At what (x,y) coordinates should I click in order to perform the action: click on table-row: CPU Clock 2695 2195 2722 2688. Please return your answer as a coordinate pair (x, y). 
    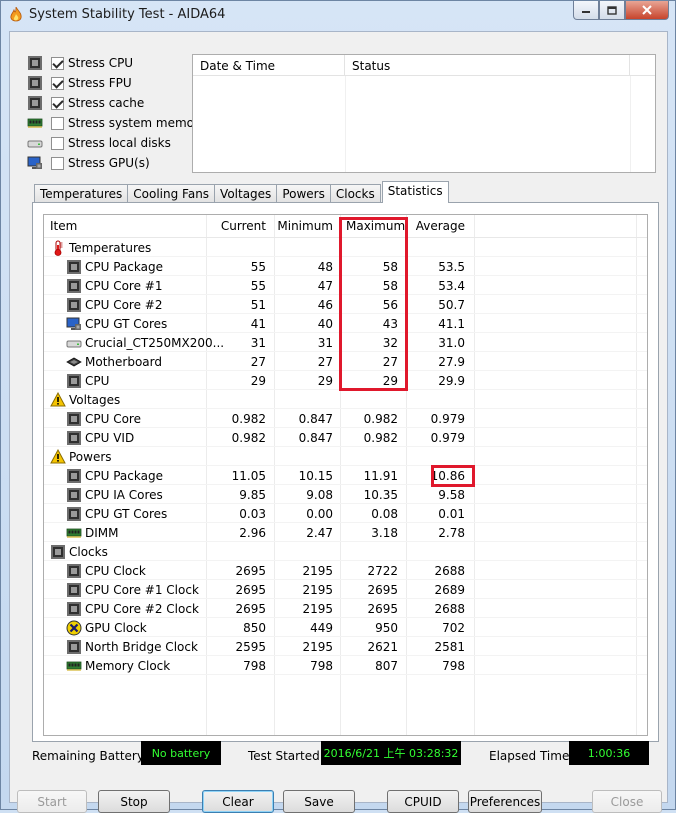
    Looking at the image, I should click on (345, 570).